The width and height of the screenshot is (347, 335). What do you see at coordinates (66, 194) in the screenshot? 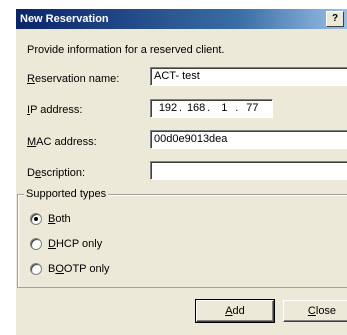
I see `supported-types-legend: Supported types` at bounding box center [66, 194].